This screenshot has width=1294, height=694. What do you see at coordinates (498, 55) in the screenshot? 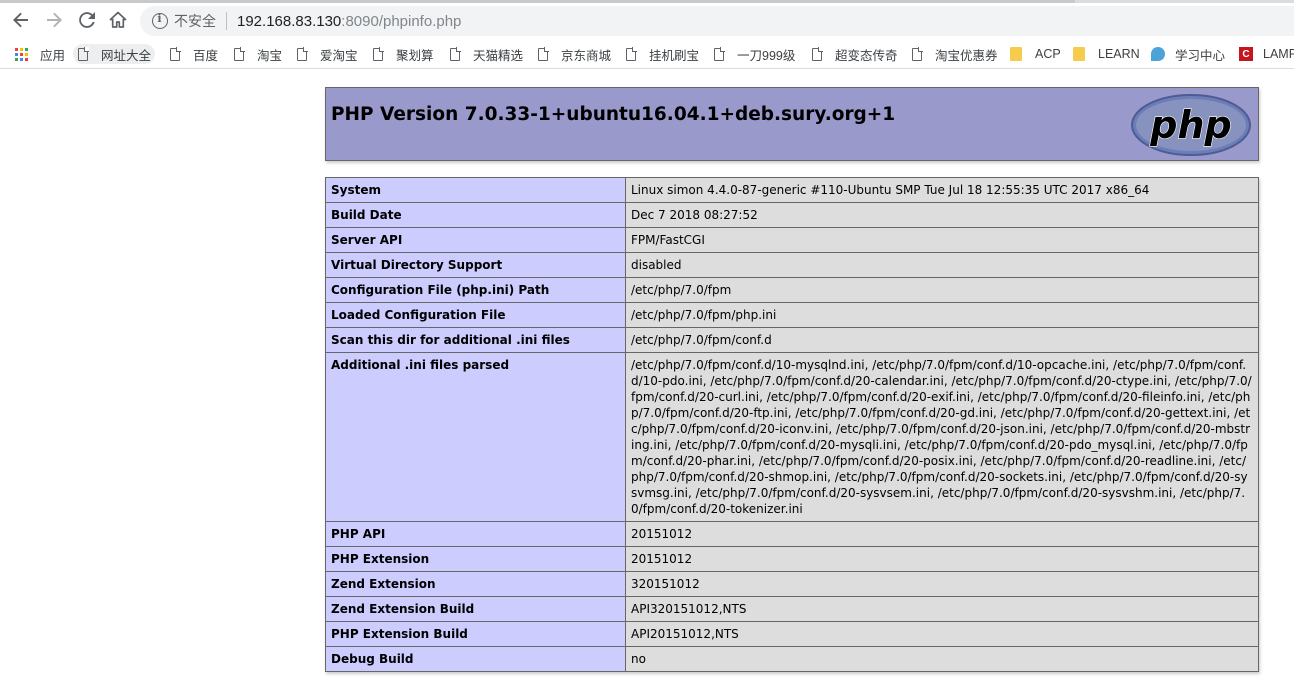
I see `bookmark-label: 天猫精选` at bounding box center [498, 55].